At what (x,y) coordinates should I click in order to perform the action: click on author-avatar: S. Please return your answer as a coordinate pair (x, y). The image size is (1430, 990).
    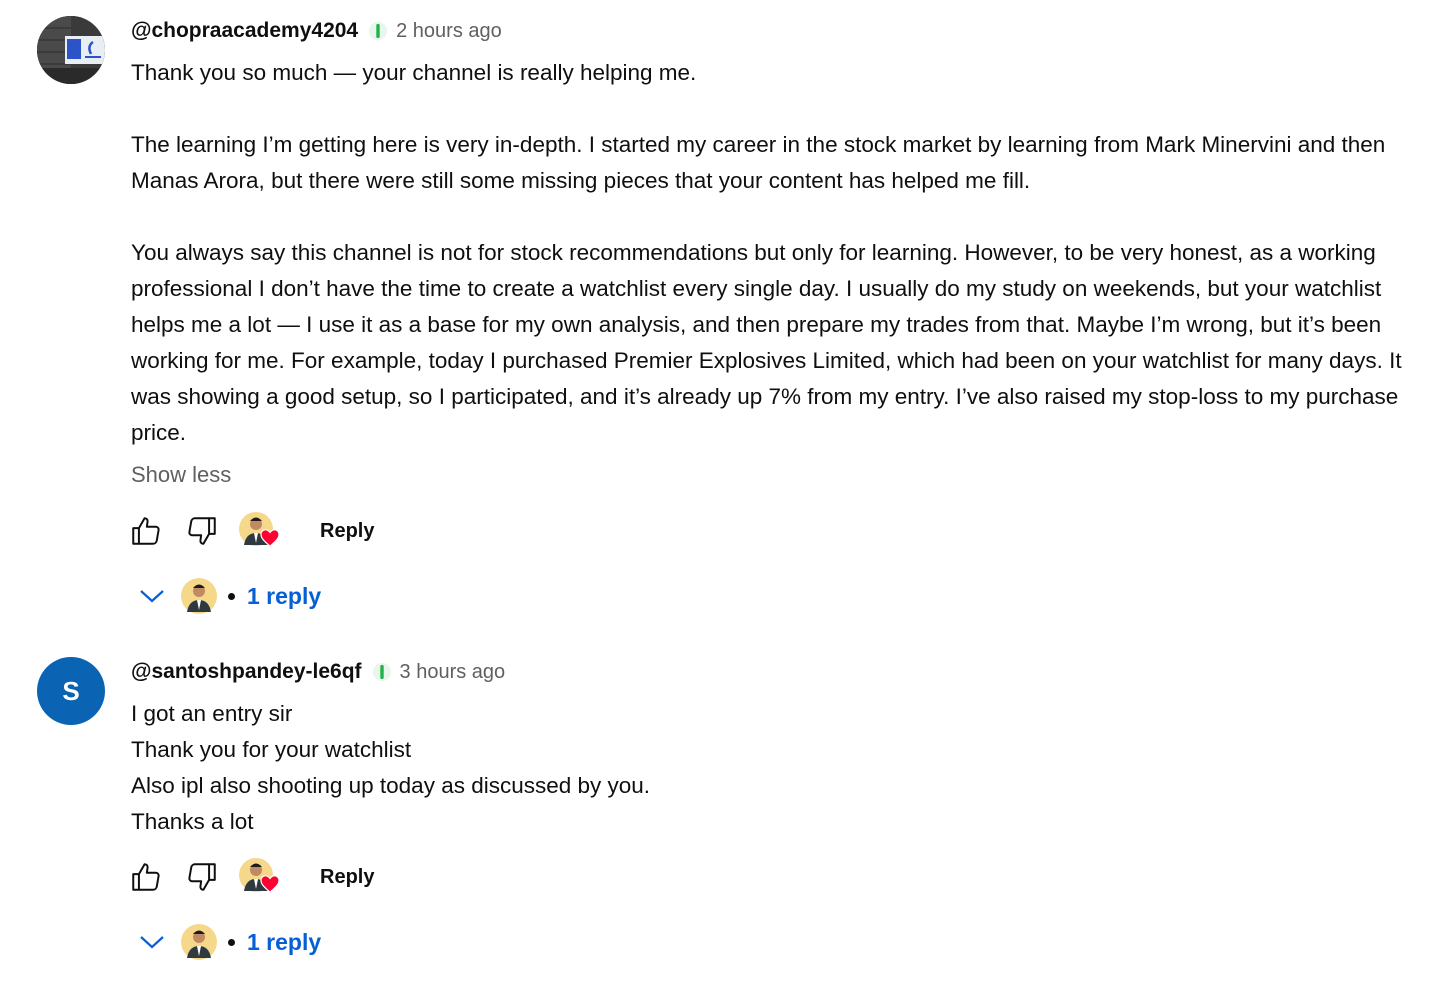
    Looking at the image, I should click on (71, 691).